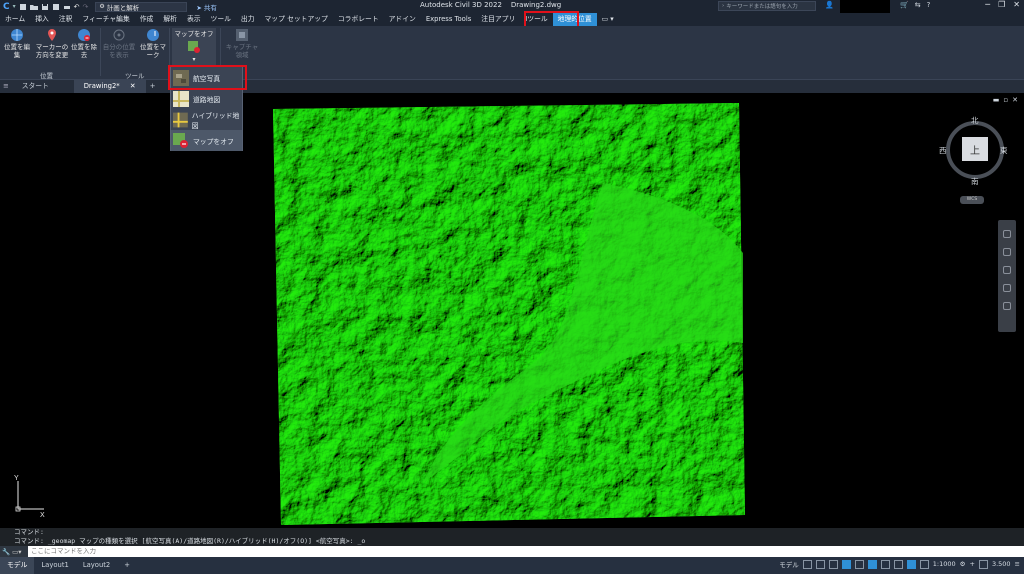 Image resolution: width=1024 pixels, height=574 pixels. What do you see at coordinates (762, 7) in the screenshot?
I see `search-placeholder: キーワードまたは語句を入力` at bounding box center [762, 7].